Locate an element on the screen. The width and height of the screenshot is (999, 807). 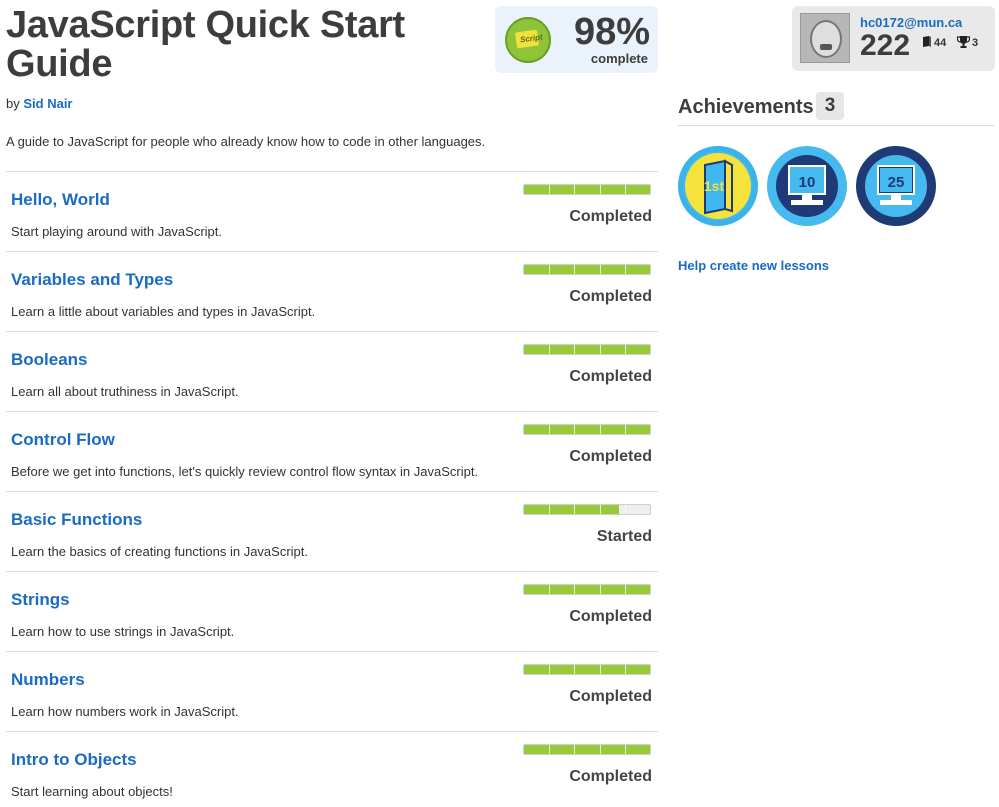
monitor-25-icon: 25 is located at coordinates (896, 186).